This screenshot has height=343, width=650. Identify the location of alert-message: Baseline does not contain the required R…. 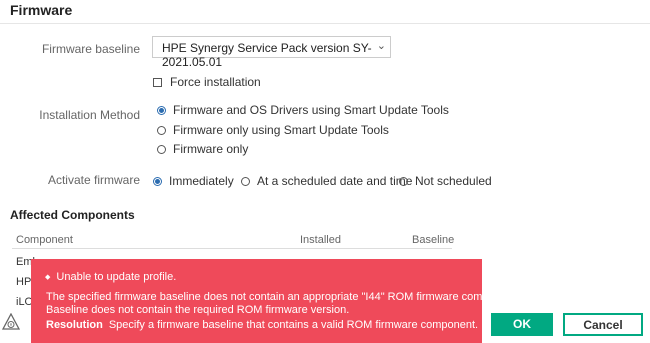
(198, 310).